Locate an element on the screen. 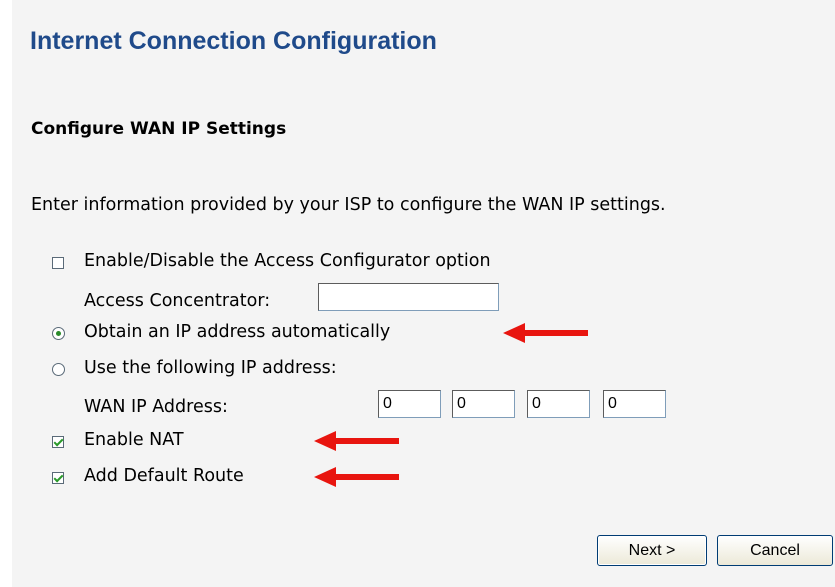 The image size is (835, 587). cancel-button: Cancel is located at coordinates (775, 550).